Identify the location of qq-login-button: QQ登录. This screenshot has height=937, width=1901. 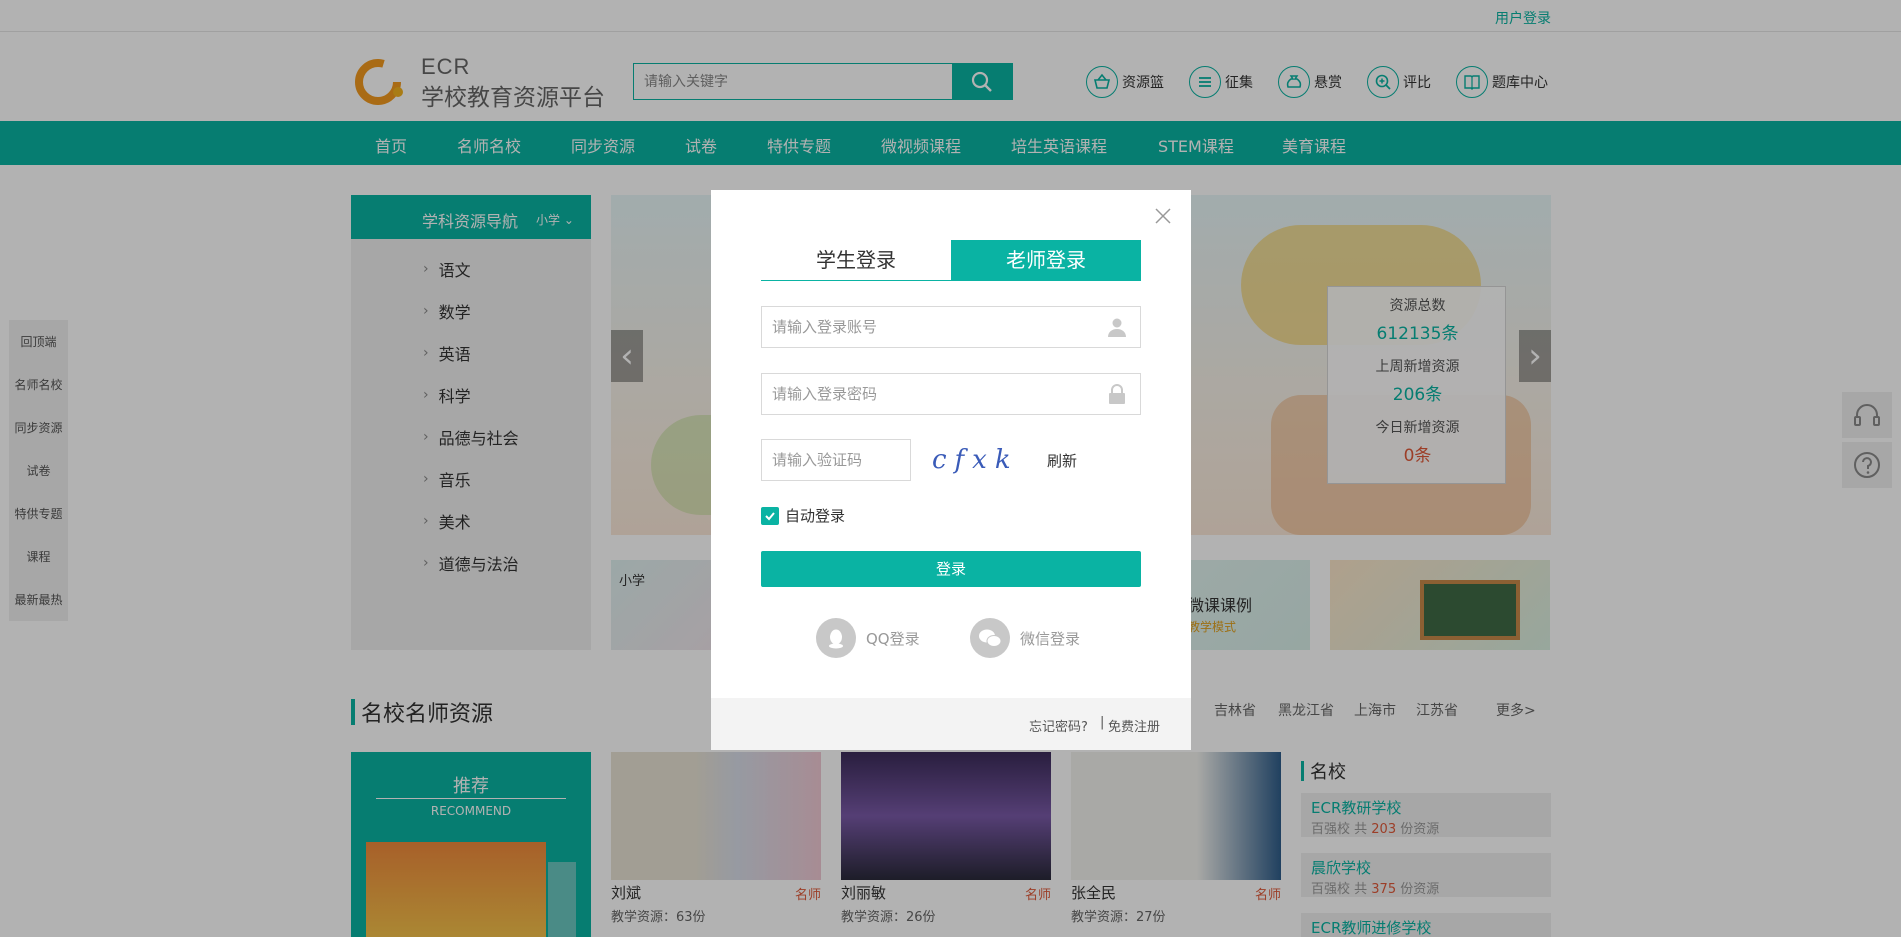
(868, 638).